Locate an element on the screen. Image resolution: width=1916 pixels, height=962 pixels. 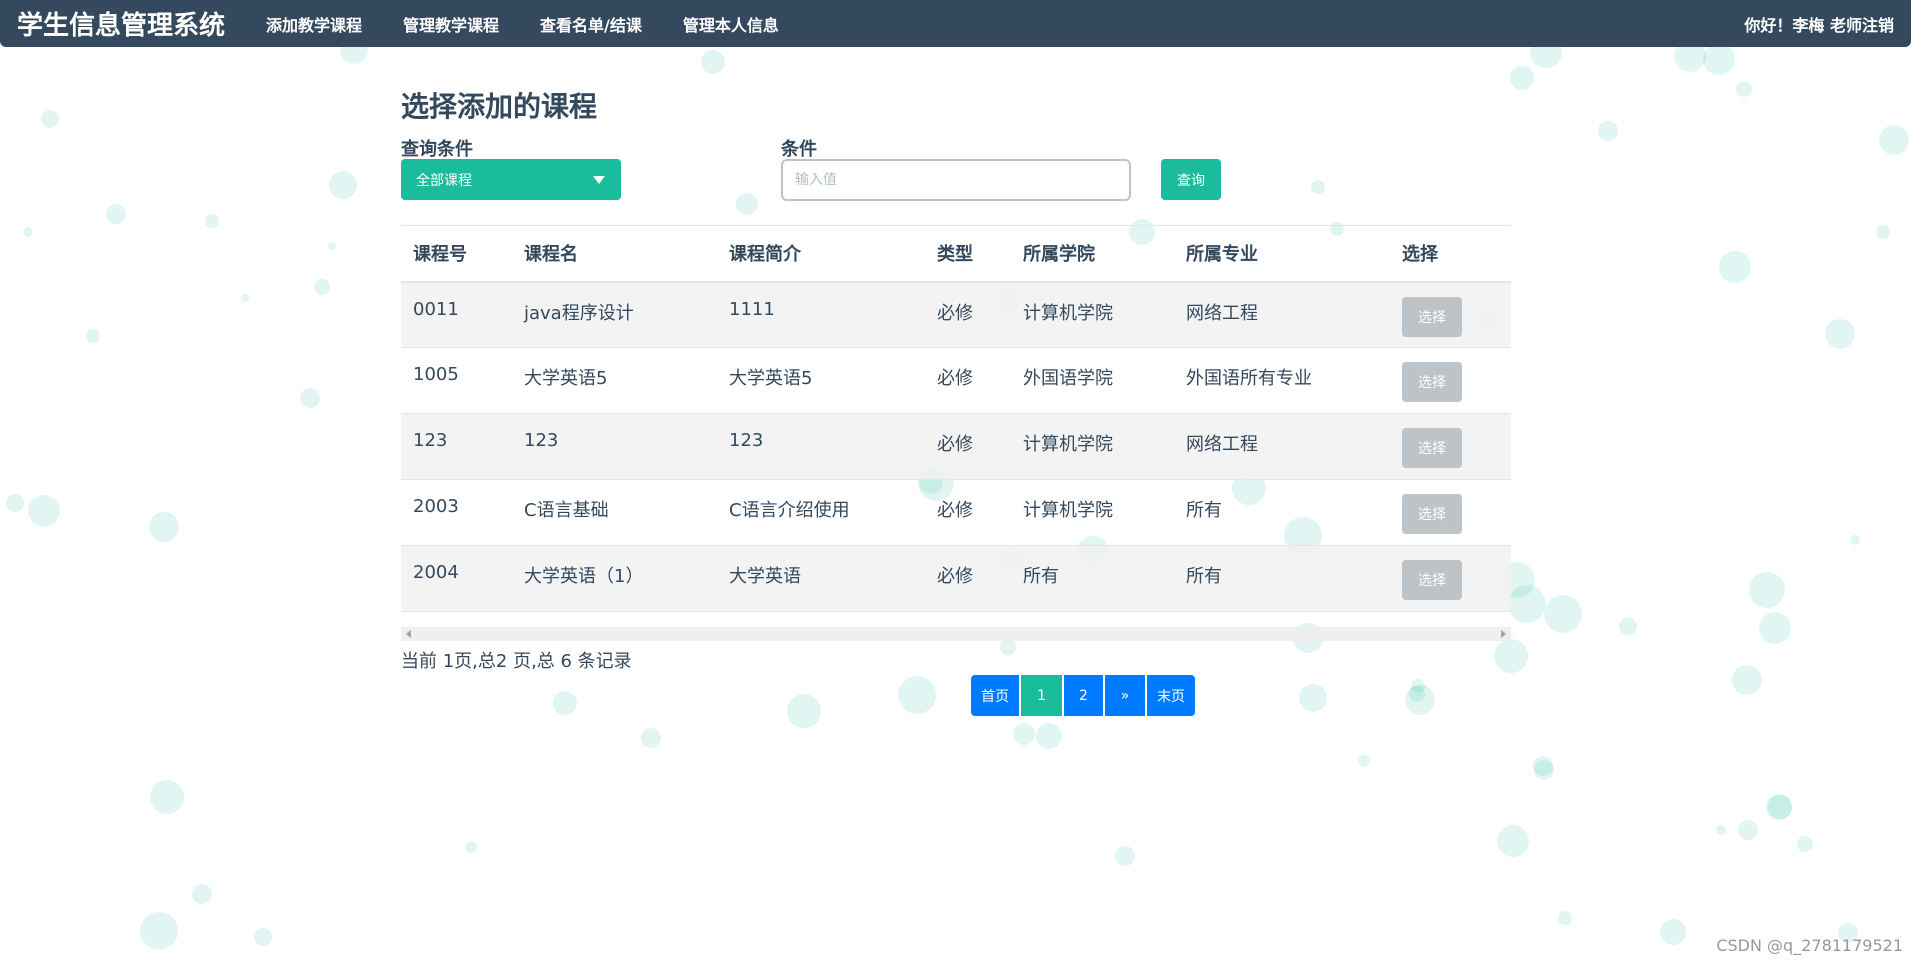
first-page-button: 首页 is located at coordinates (995, 695).